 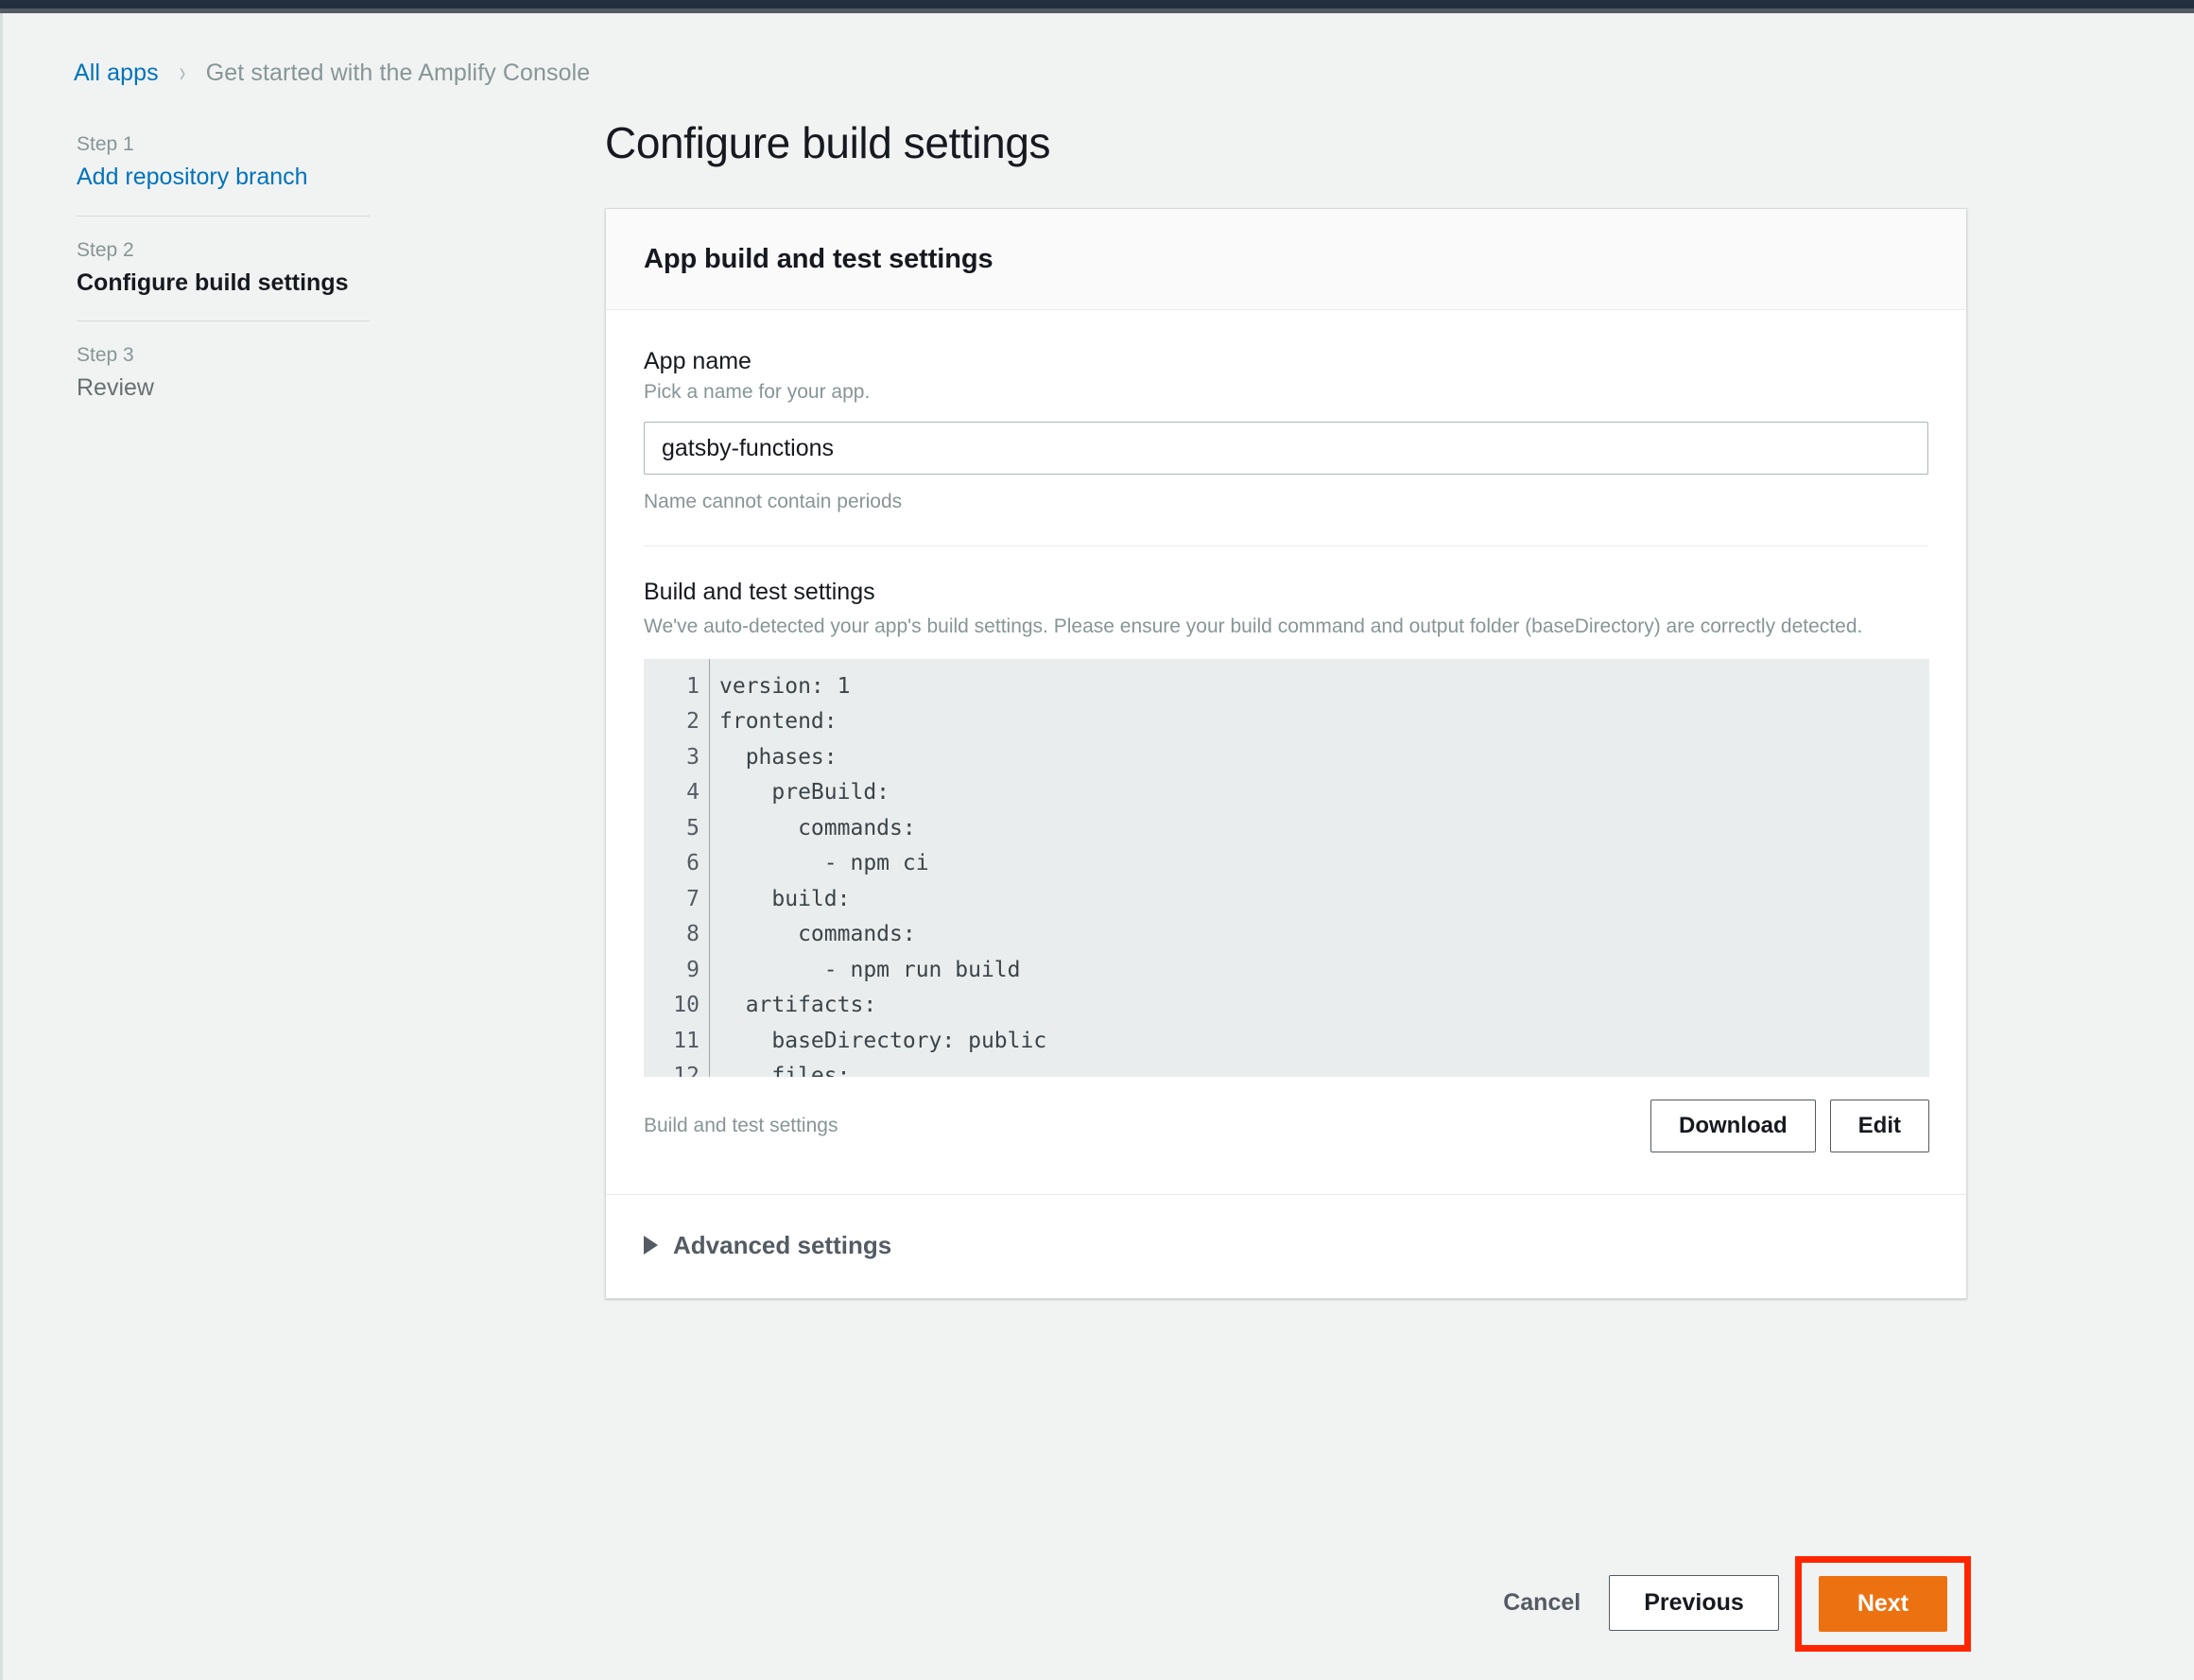 What do you see at coordinates (798, 1005) in the screenshot?
I see `code-line: artifacts:` at bounding box center [798, 1005].